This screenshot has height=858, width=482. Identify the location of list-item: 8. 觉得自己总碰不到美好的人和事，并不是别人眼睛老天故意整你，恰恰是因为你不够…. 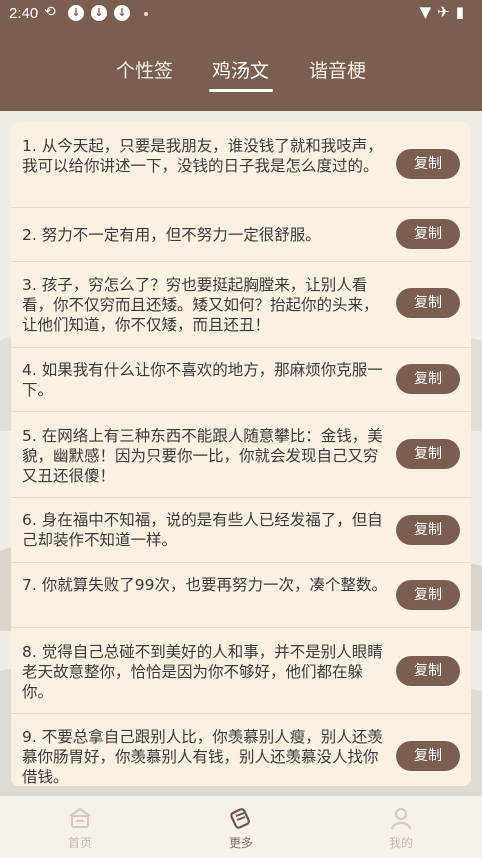
(241, 671).